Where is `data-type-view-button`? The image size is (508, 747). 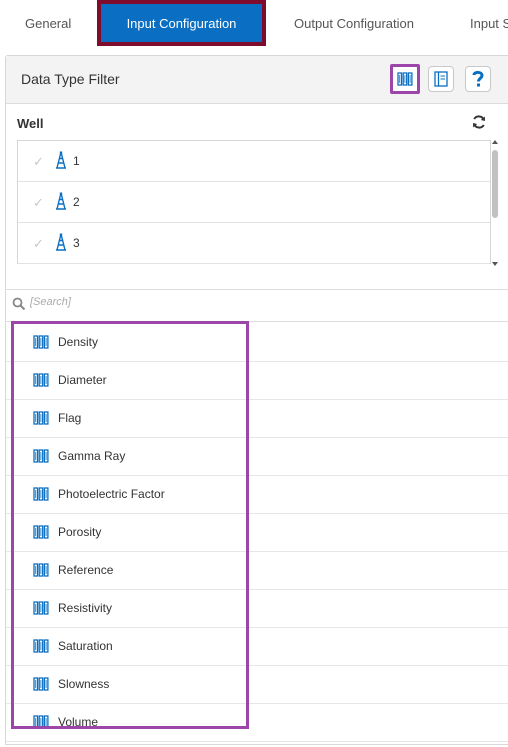 data-type-view-button is located at coordinates (405, 79).